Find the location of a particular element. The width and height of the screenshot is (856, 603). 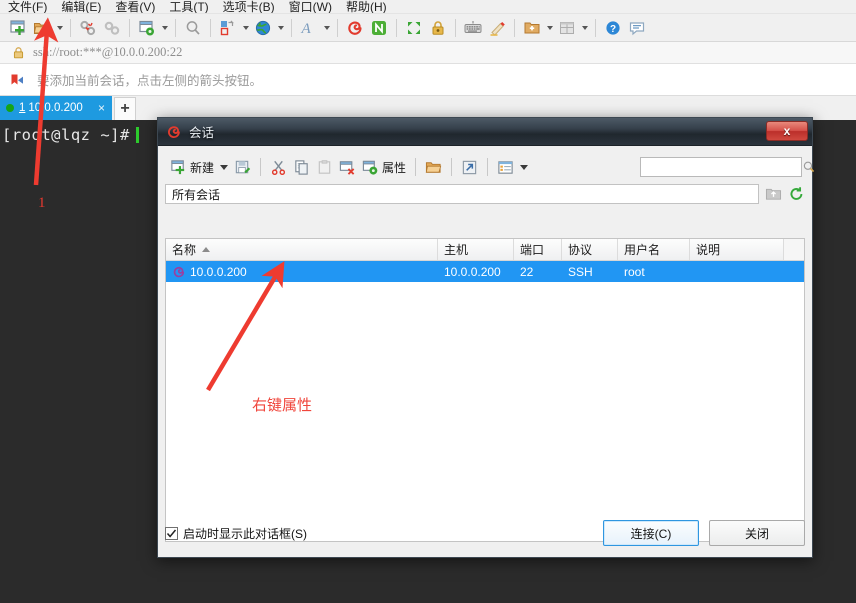

font-dropdown-icon is located at coordinates (326, 28).